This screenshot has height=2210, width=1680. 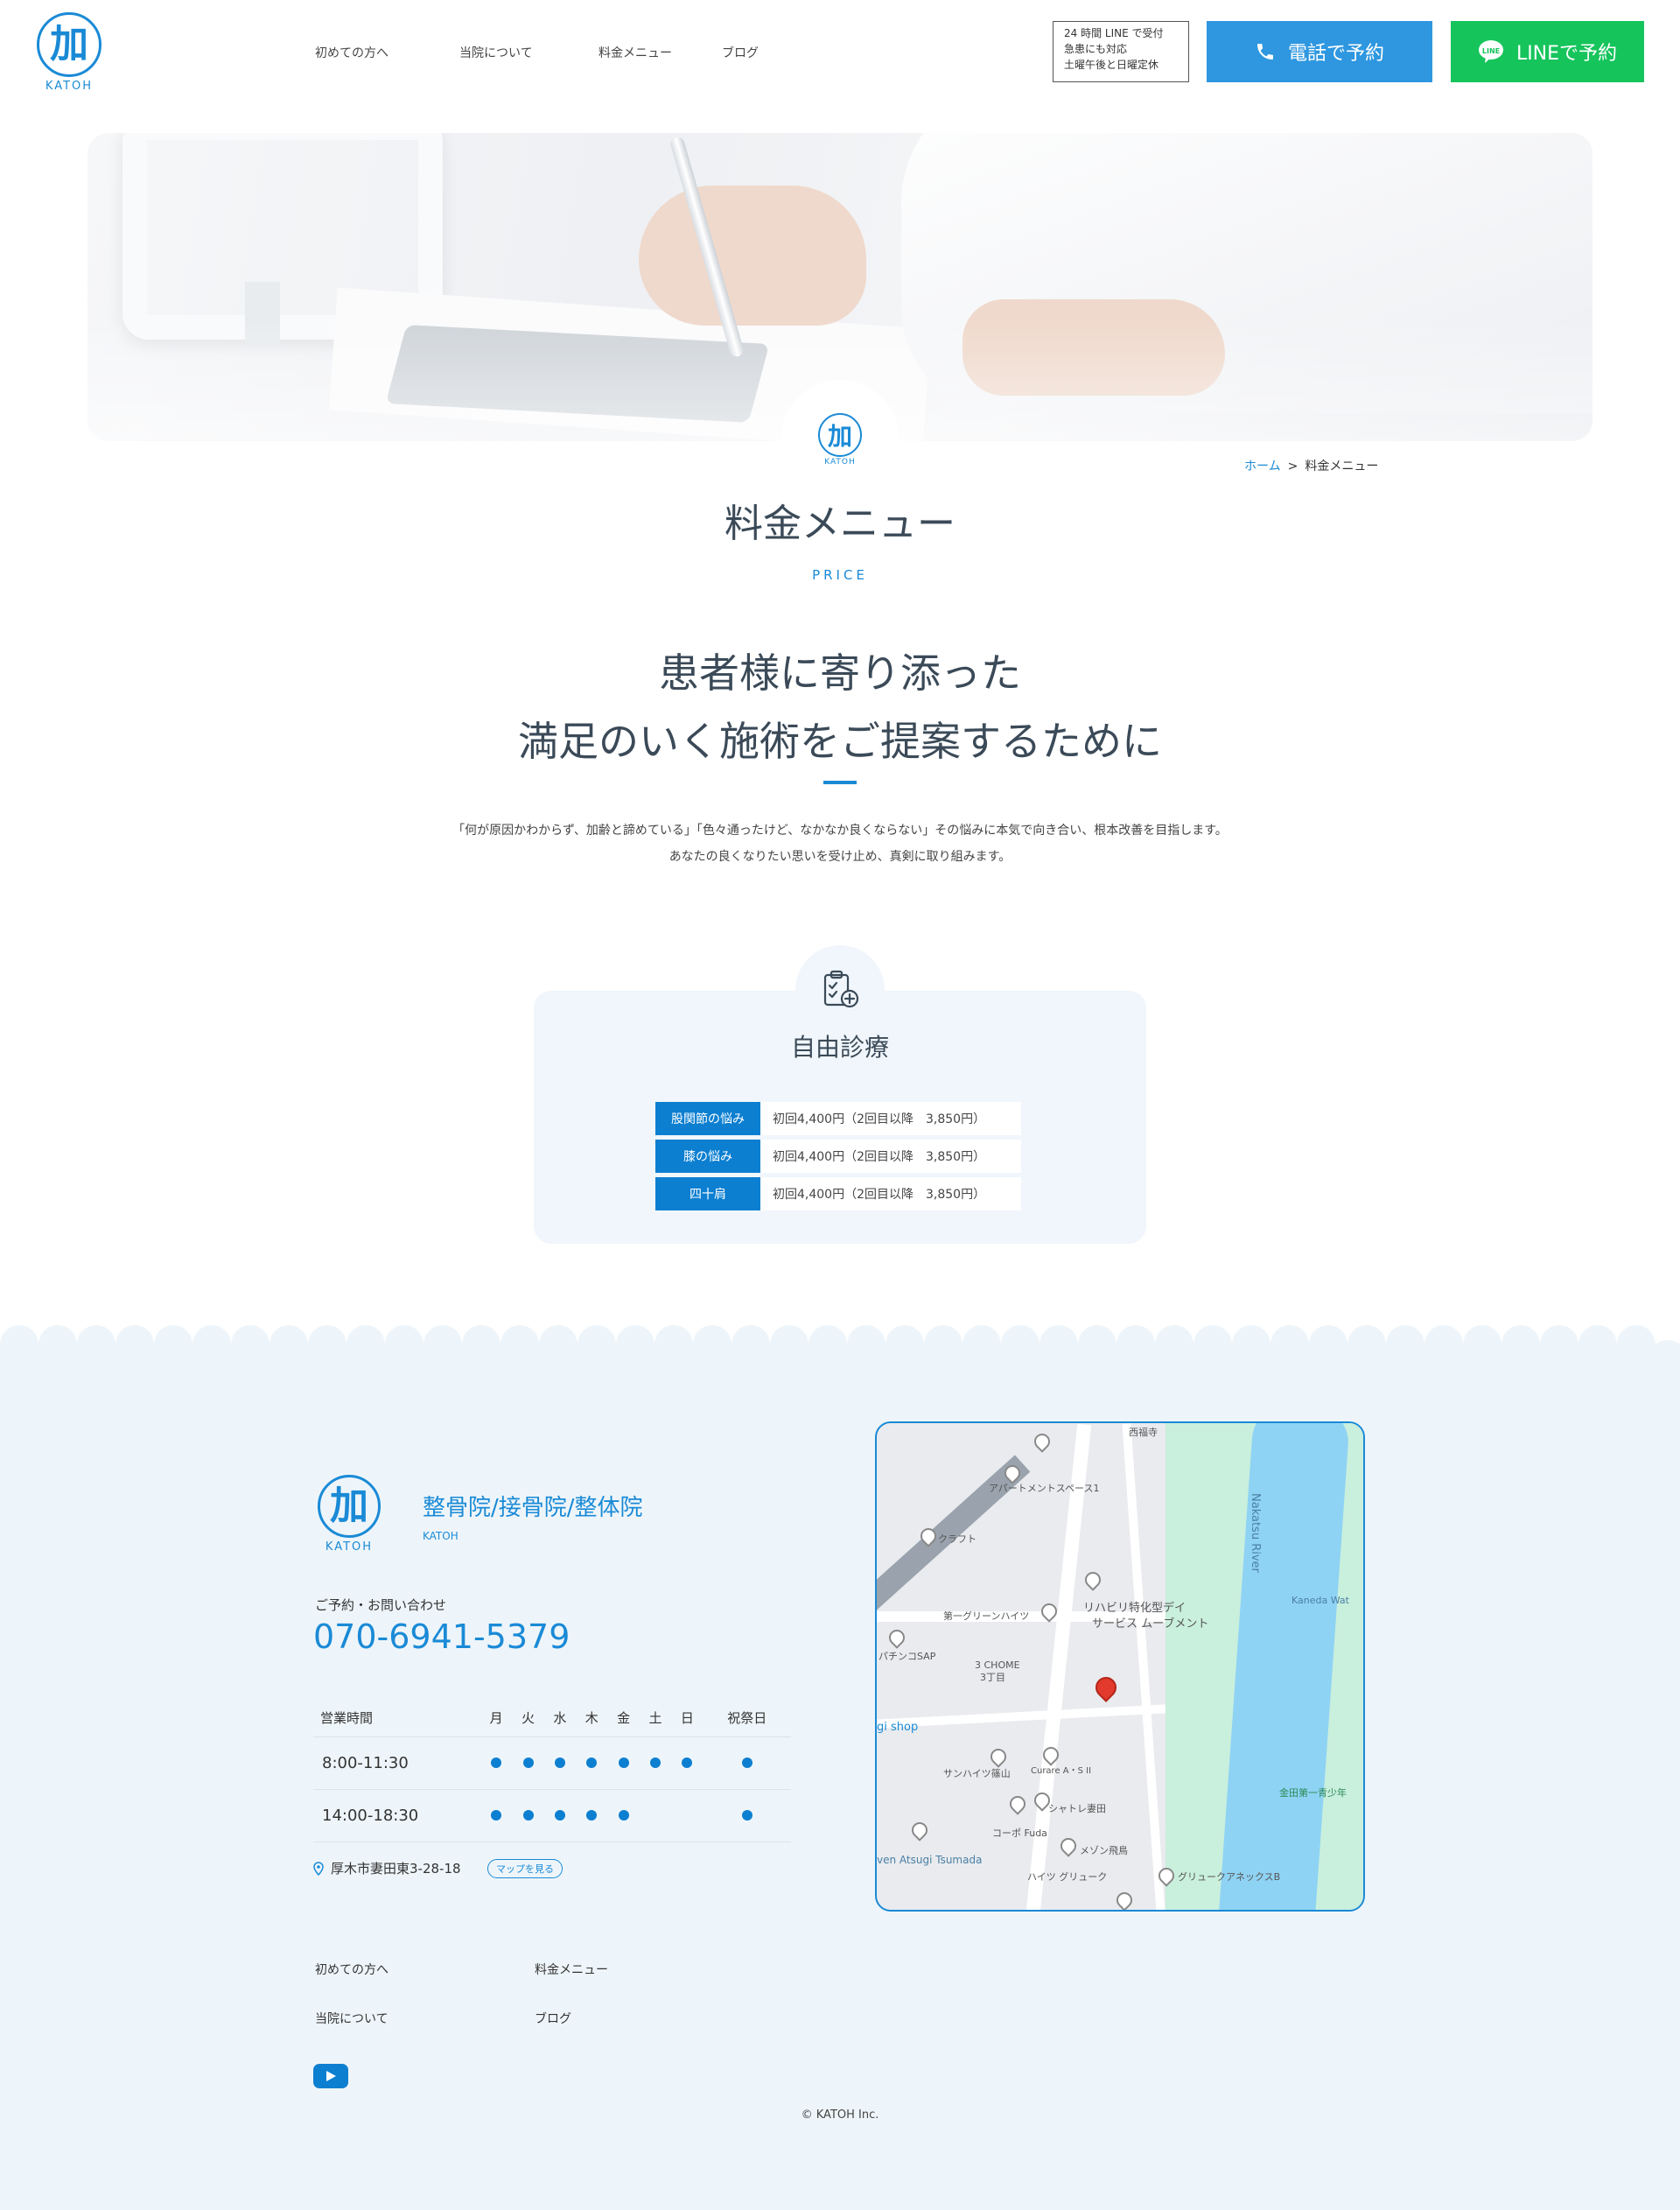 I want to click on footer-nav-blog: ブログ, so click(x=553, y=2018).